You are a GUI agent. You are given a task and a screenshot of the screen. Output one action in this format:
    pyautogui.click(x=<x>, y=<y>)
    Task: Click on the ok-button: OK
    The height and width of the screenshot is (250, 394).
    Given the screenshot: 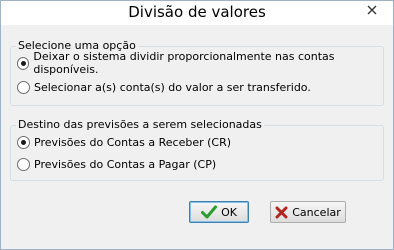 What is the action you would take?
    pyautogui.click(x=219, y=212)
    